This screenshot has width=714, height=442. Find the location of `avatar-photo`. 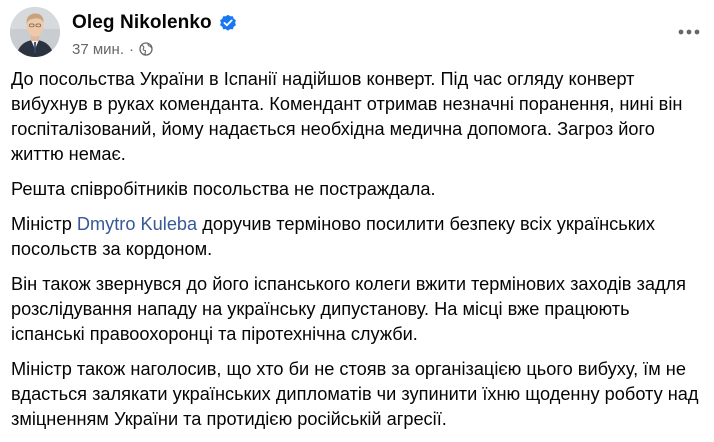

avatar-photo is located at coordinates (35, 32).